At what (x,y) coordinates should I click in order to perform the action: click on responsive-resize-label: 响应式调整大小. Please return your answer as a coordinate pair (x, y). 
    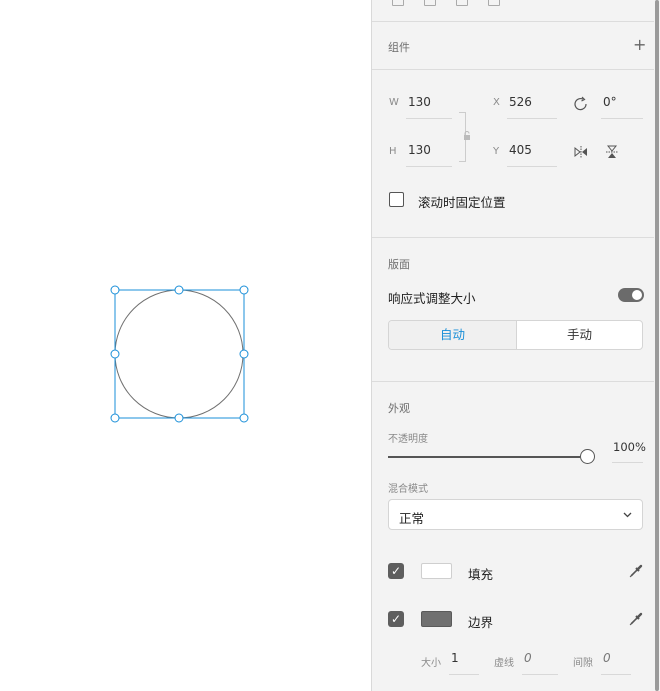
    Looking at the image, I should click on (432, 298).